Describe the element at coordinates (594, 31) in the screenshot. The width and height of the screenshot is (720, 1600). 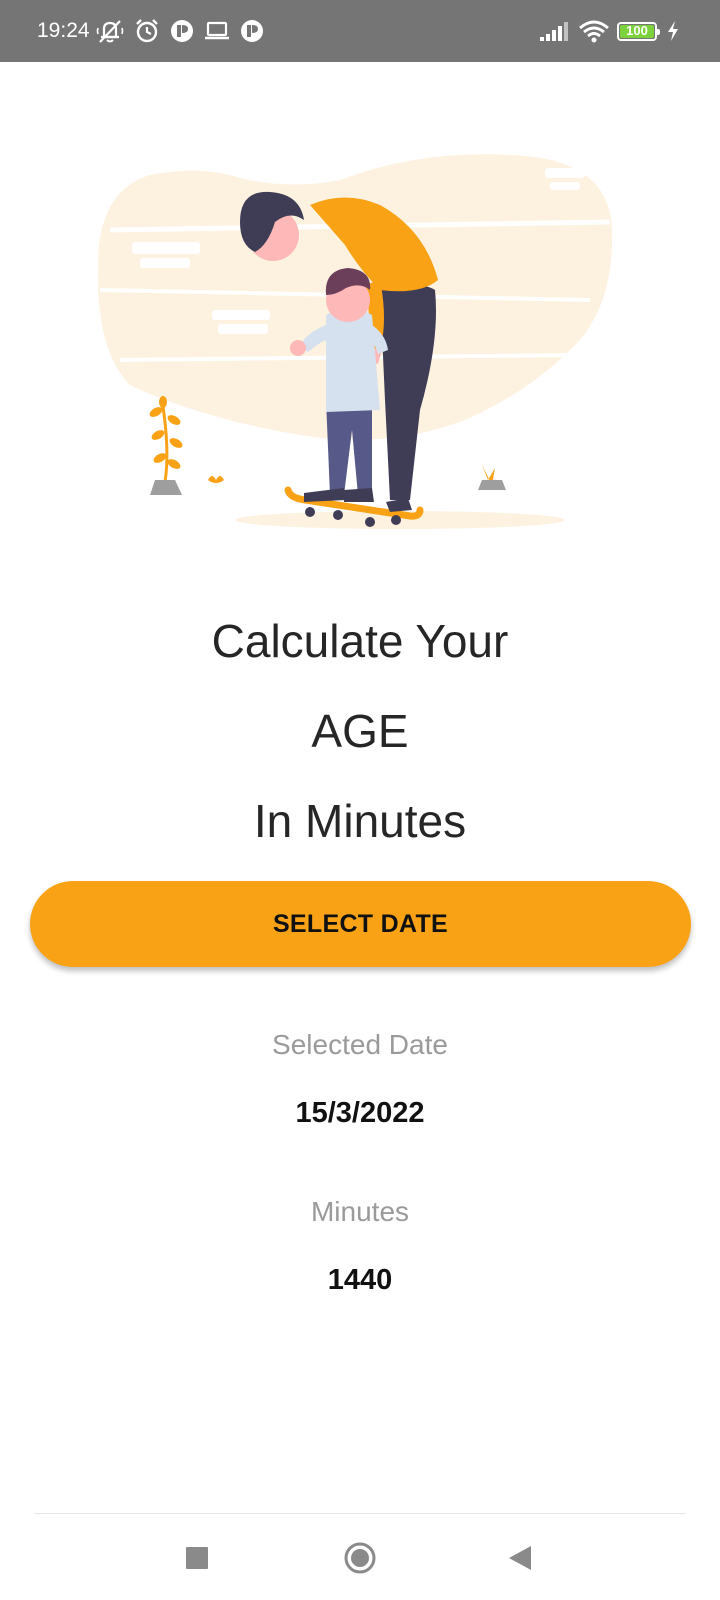
I see `wifi-icon` at that location.